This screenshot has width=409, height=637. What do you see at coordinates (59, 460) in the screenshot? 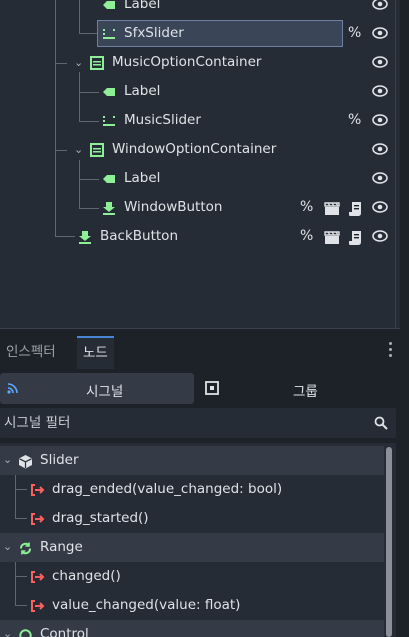
I see `signal-class-label: Slider` at bounding box center [59, 460].